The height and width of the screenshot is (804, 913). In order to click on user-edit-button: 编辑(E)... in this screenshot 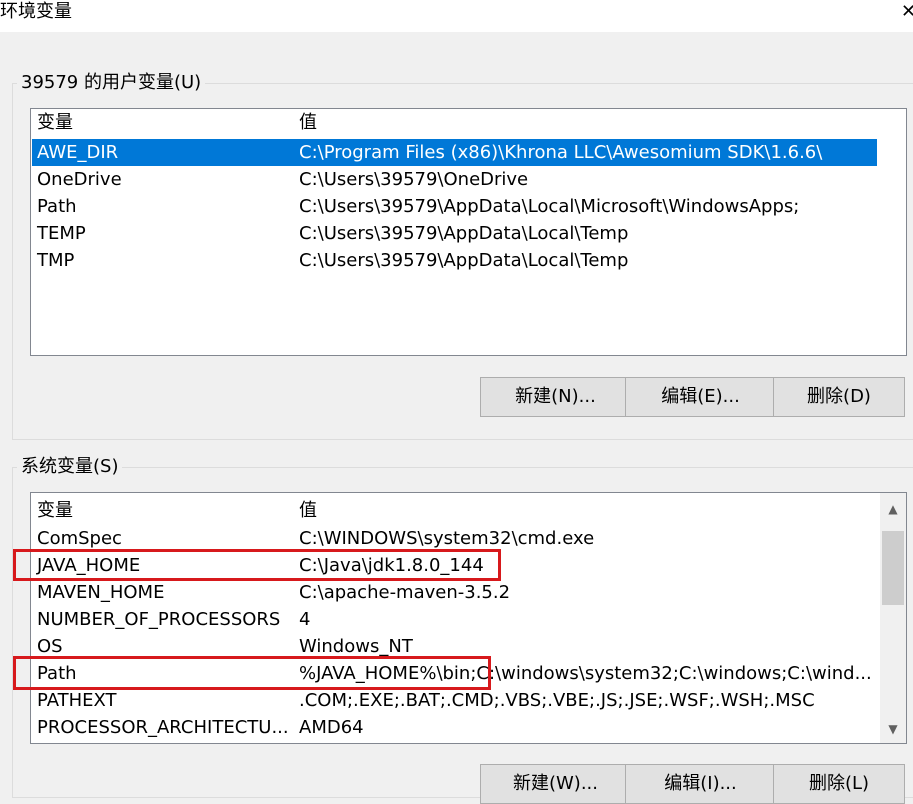, I will do `click(700, 397)`.